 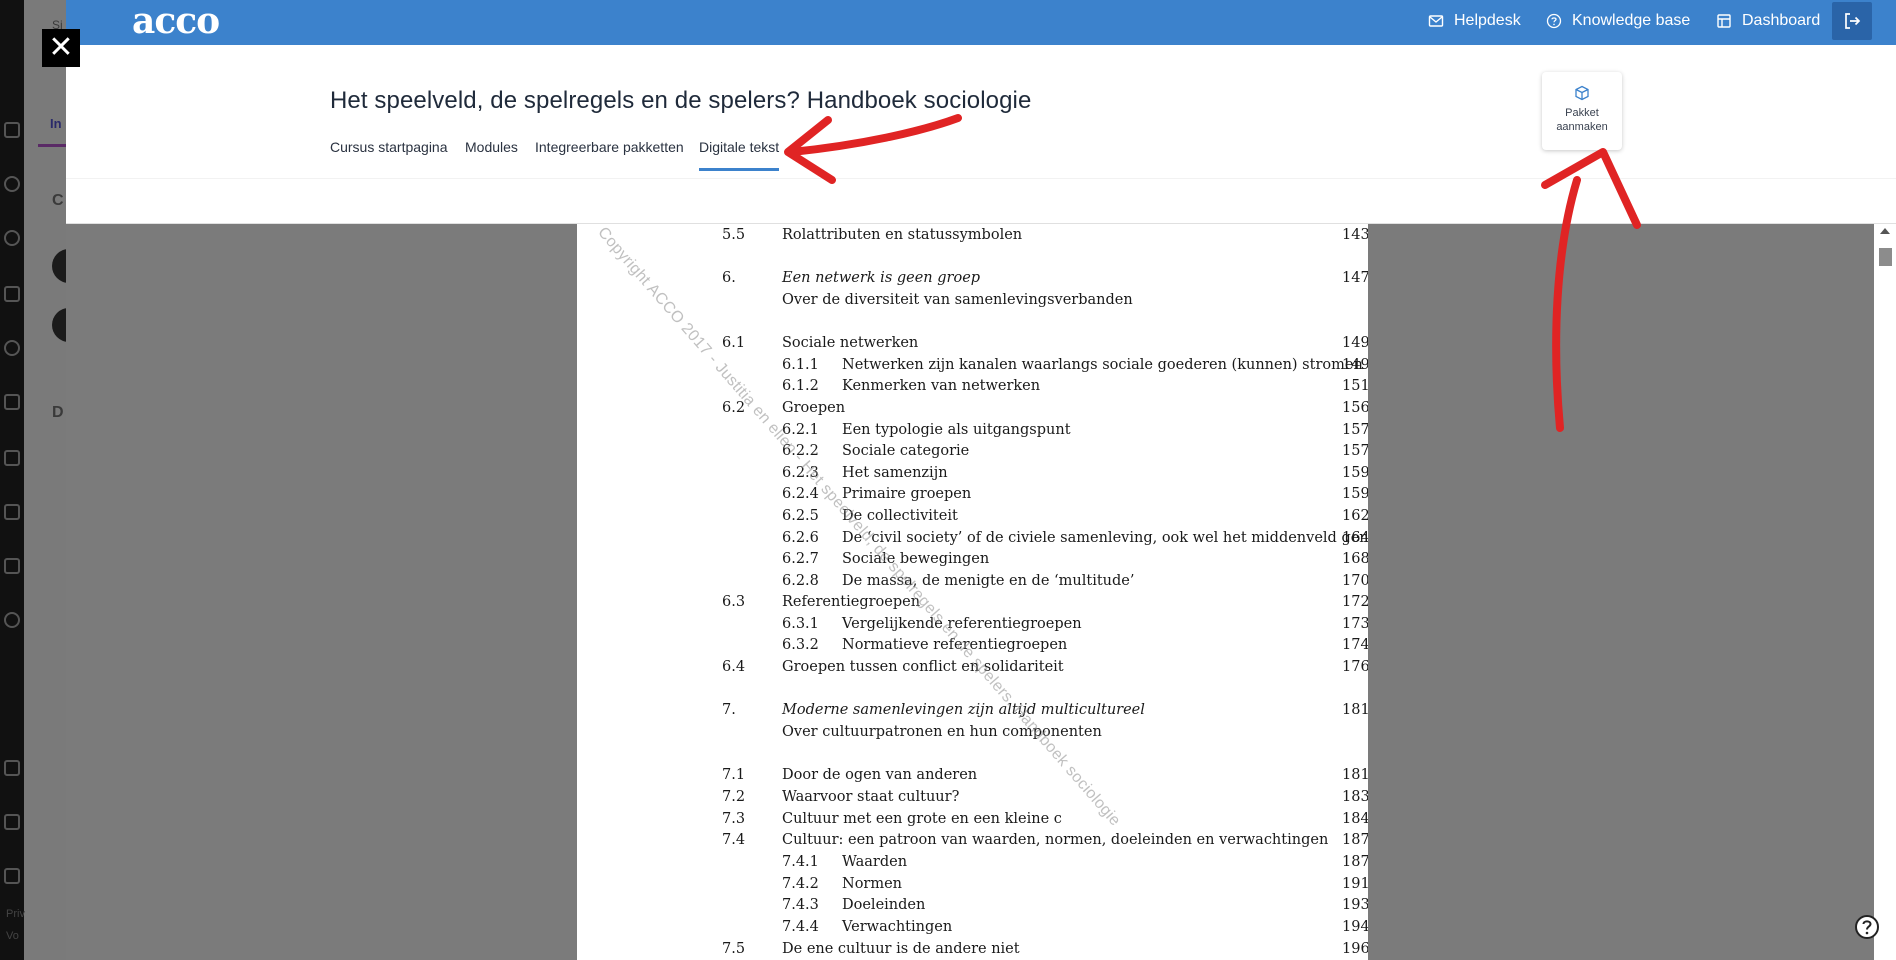 What do you see at coordinates (734, 840) in the screenshot?
I see `toc-number: 7.4` at bounding box center [734, 840].